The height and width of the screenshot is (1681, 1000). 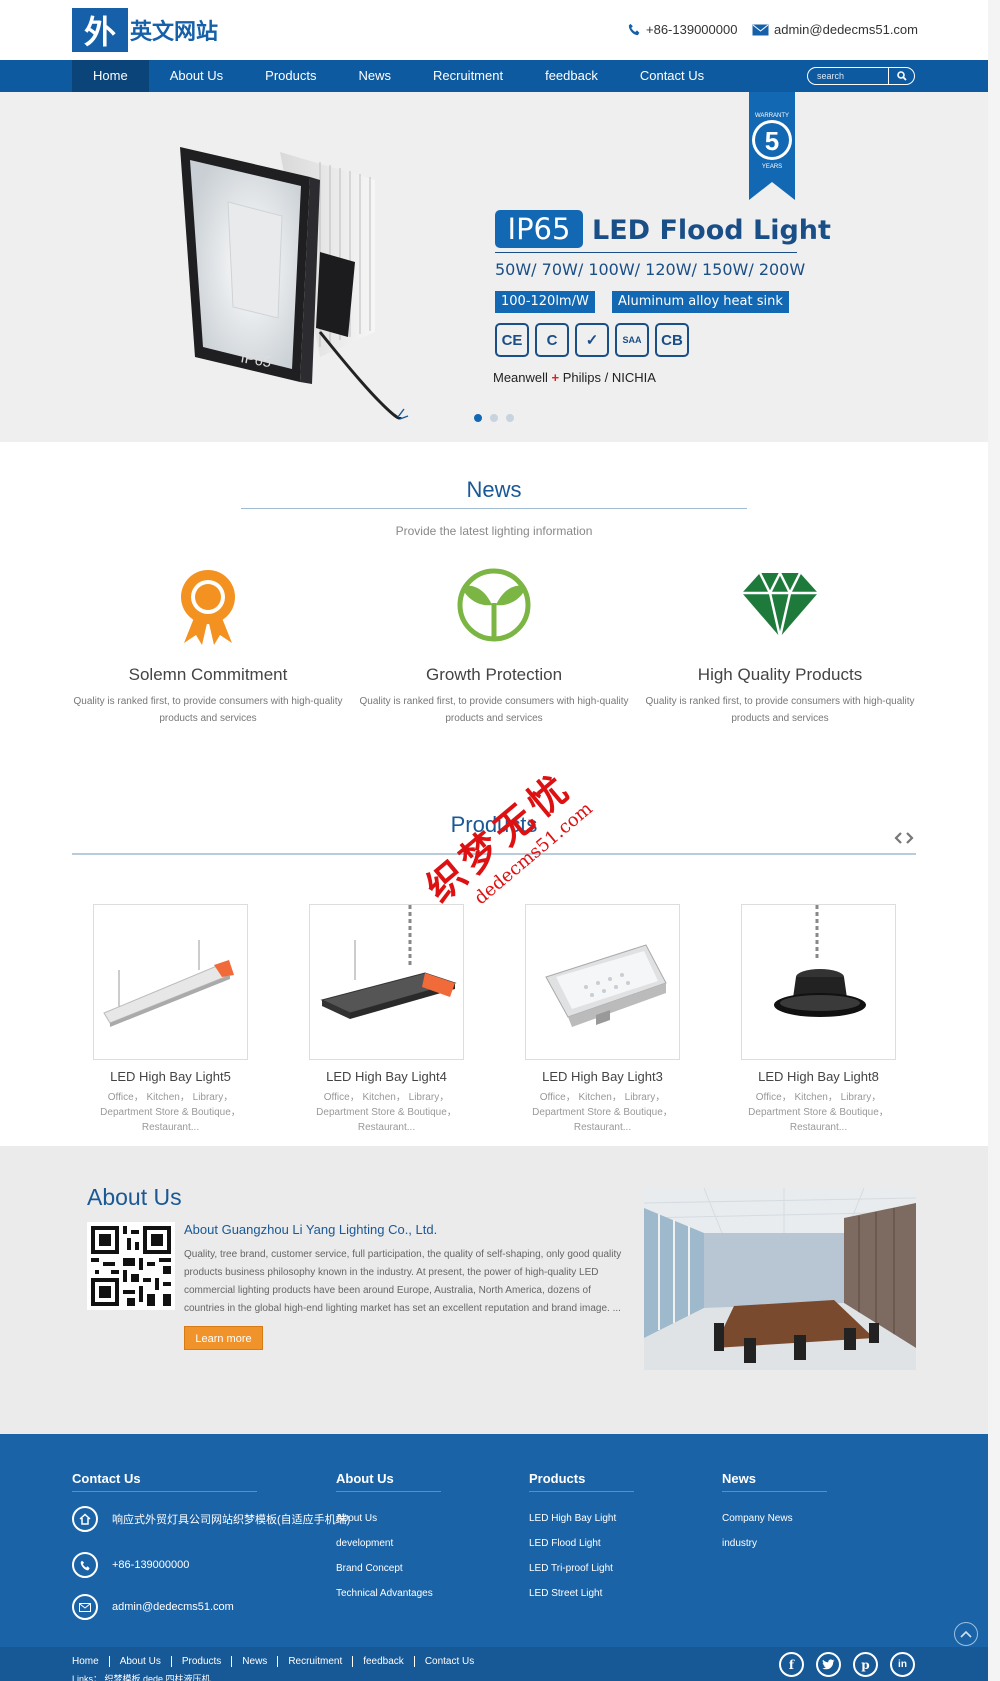 What do you see at coordinates (909, 838) in the screenshot?
I see `chevron-right-icon` at bounding box center [909, 838].